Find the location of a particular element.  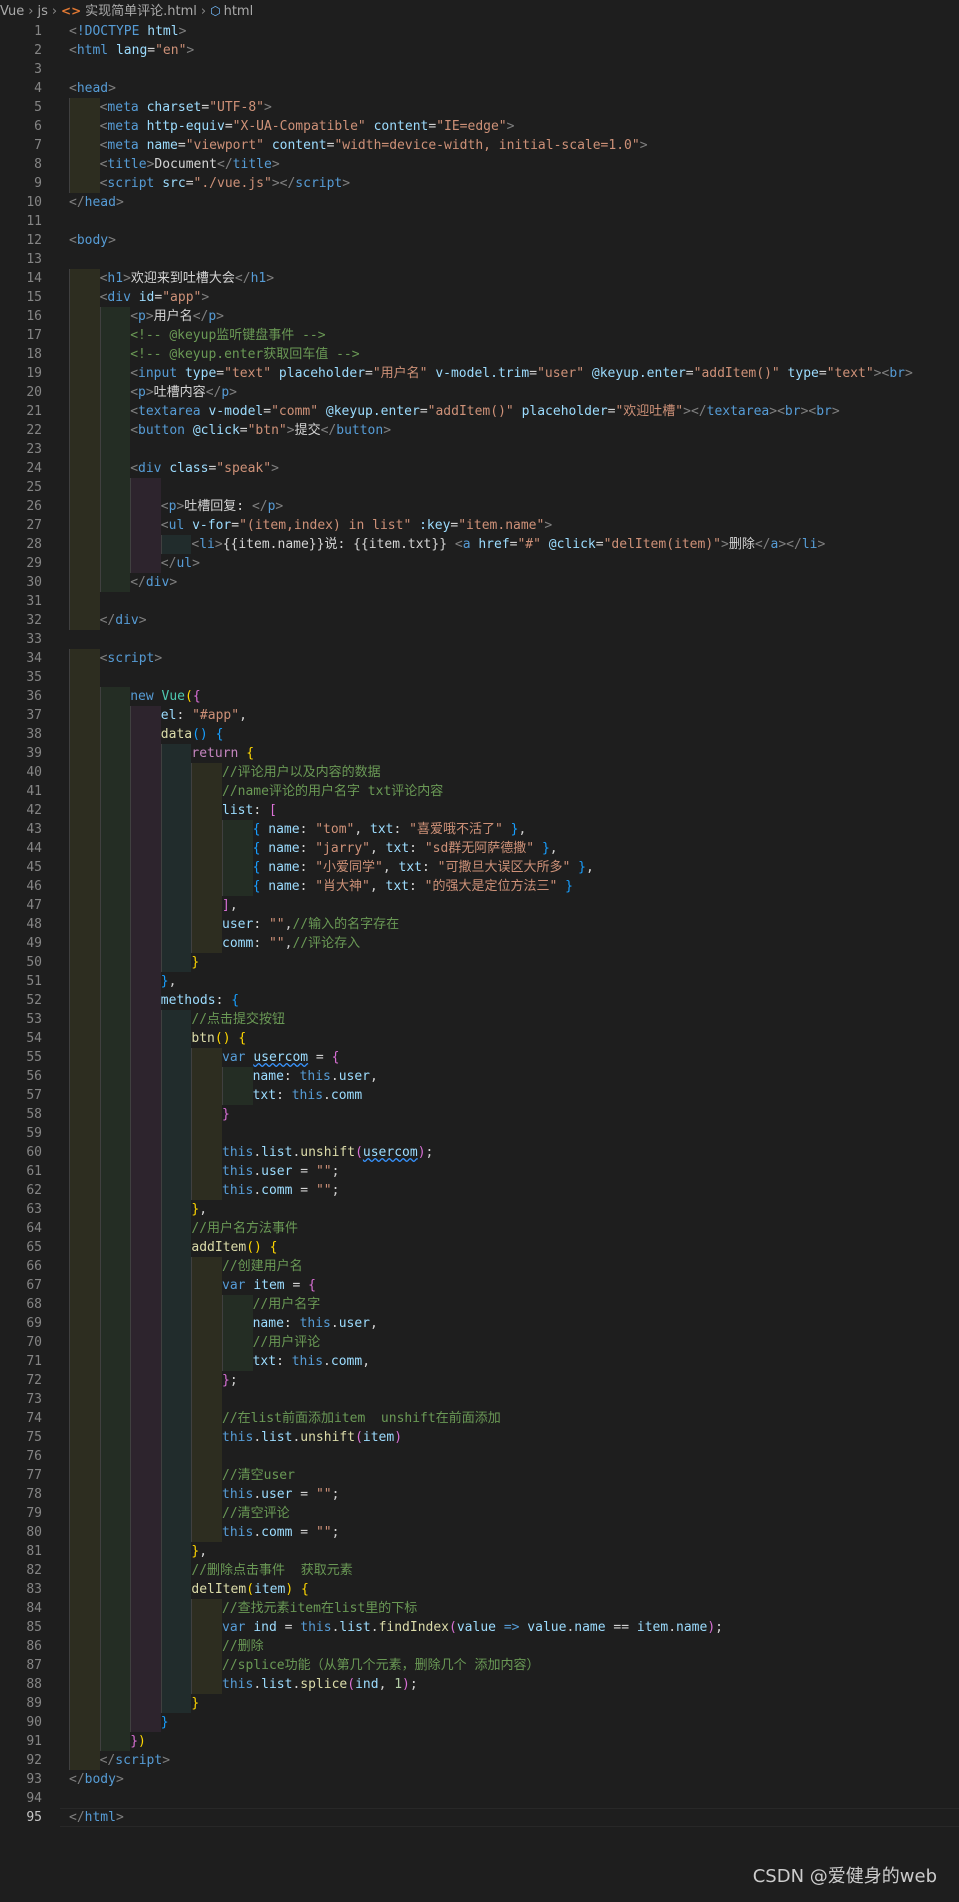

code-line: 11 is located at coordinates (479, 221).